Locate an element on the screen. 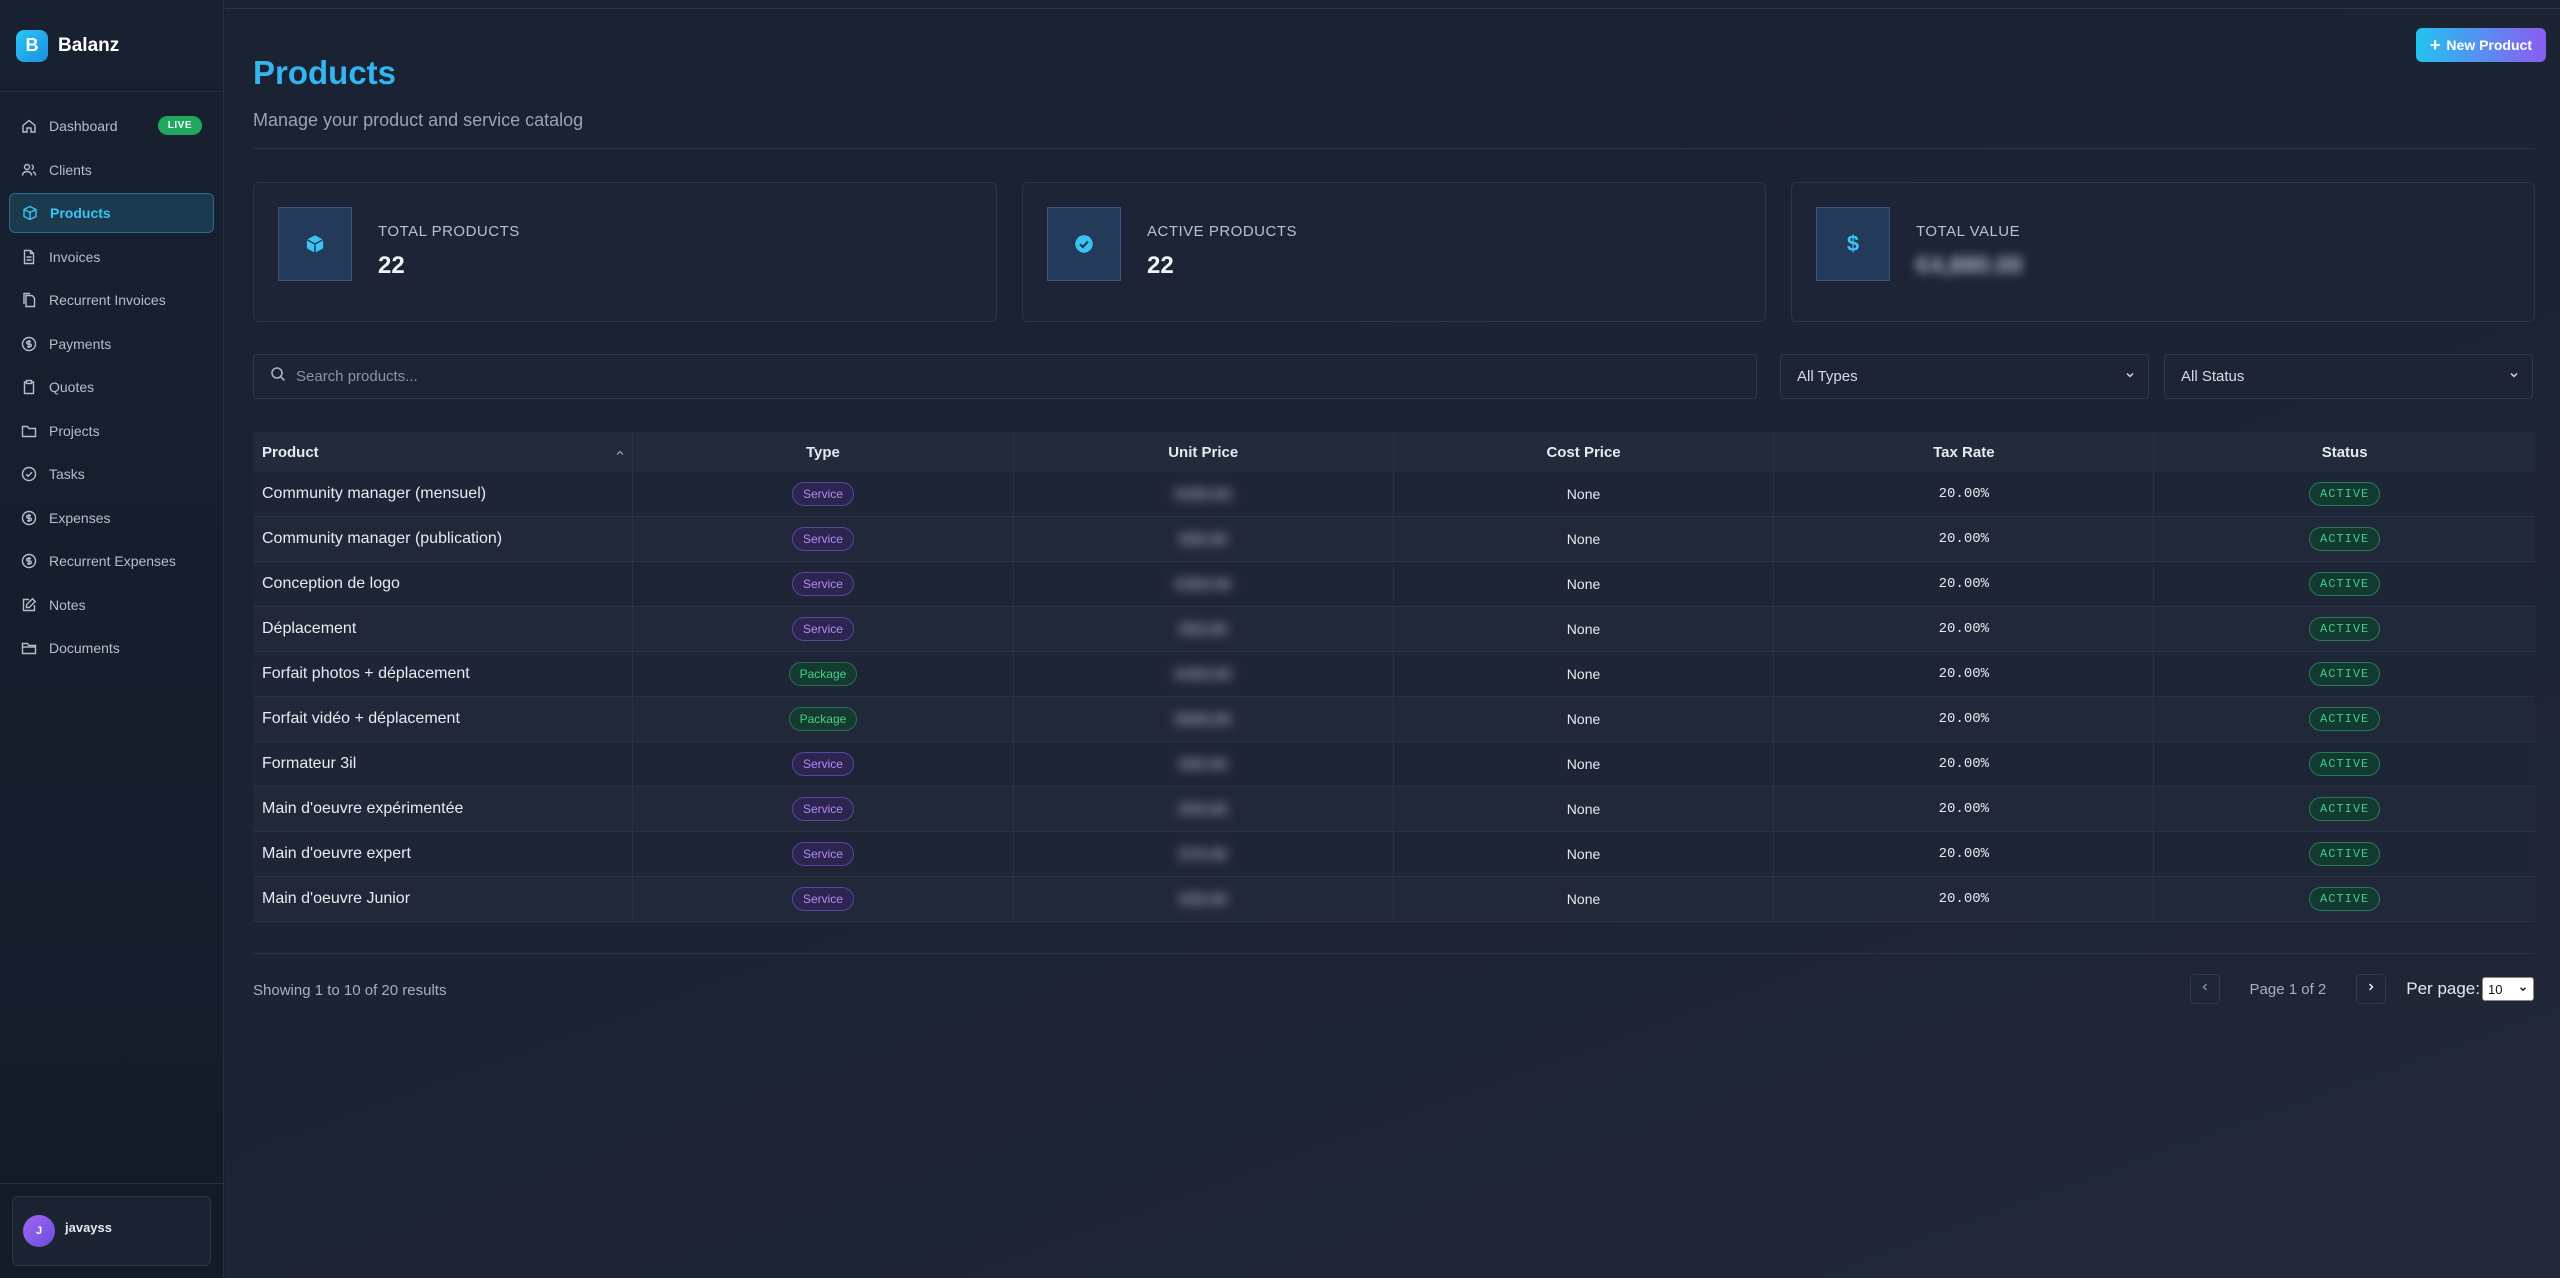 This screenshot has width=2560, height=1278. sidebar-item-quotes: Quotes is located at coordinates (111, 387).